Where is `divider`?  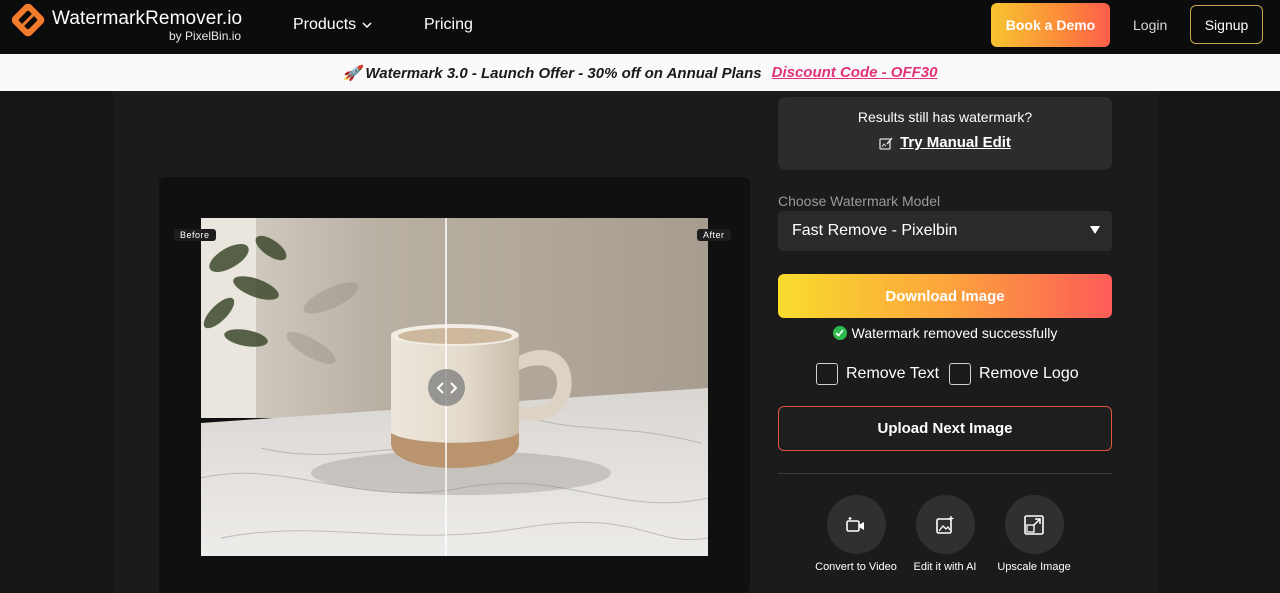
divider is located at coordinates (945, 473).